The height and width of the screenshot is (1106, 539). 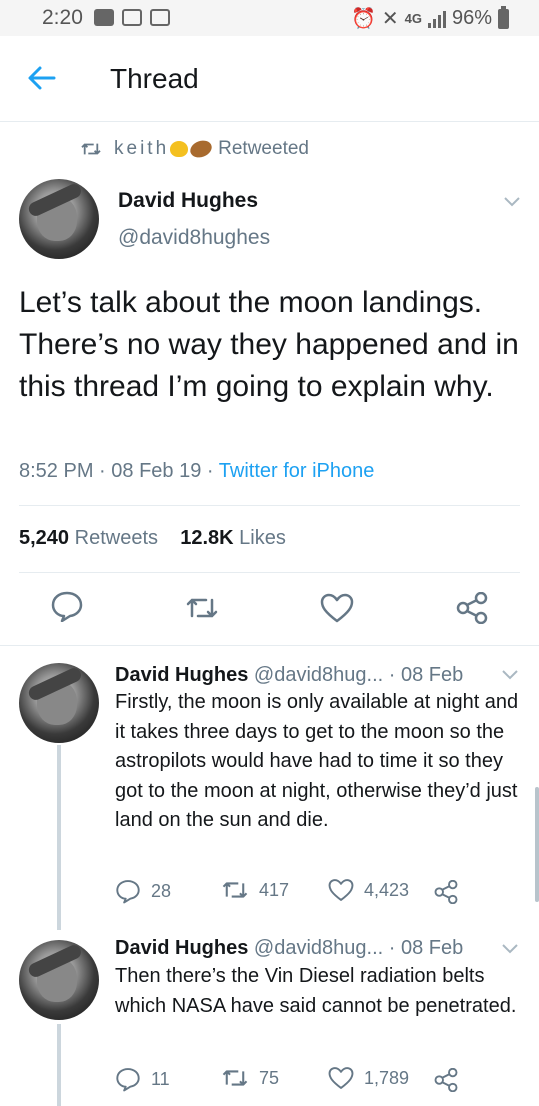 What do you see at coordinates (142, 148) in the screenshot?
I see `retweeter-name: keith` at bounding box center [142, 148].